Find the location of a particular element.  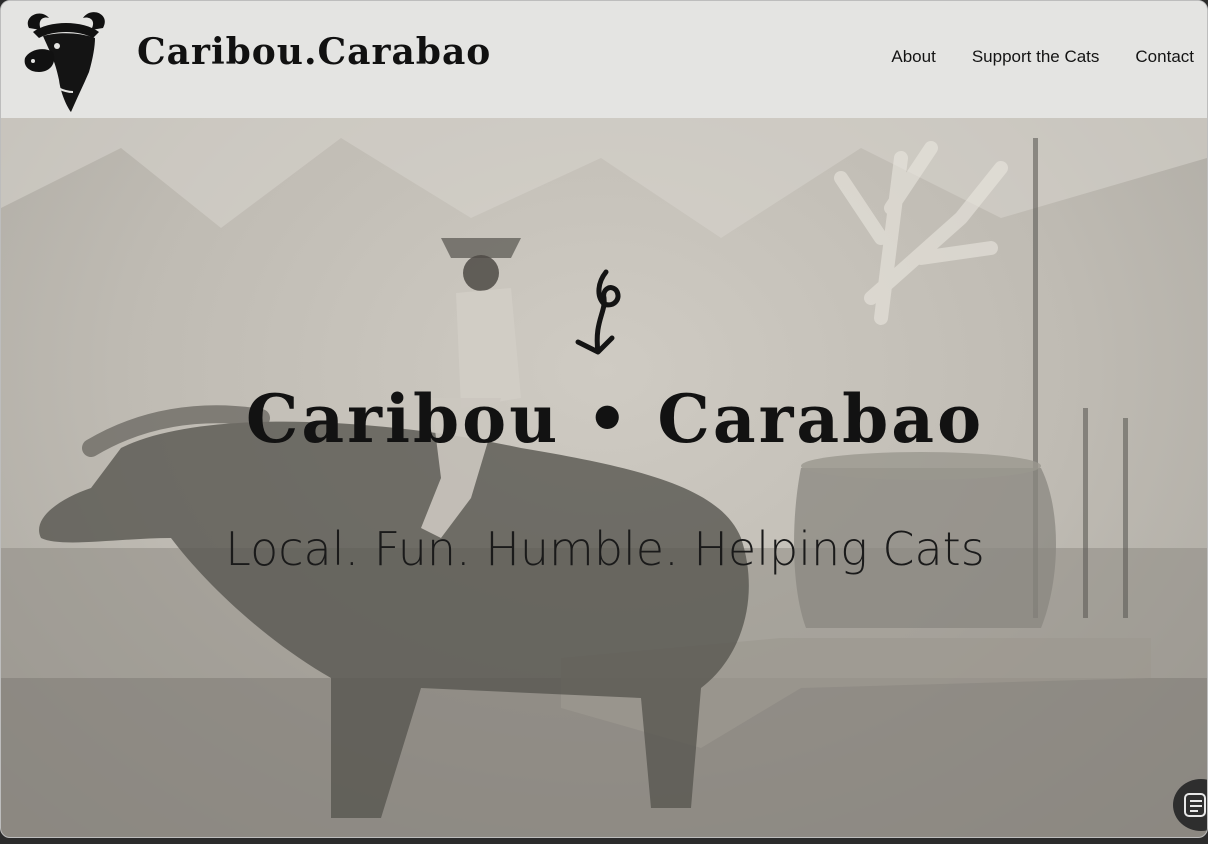

hero-tagline: Local. Fun. Humble. Helping Cats is located at coordinates (605, 549).